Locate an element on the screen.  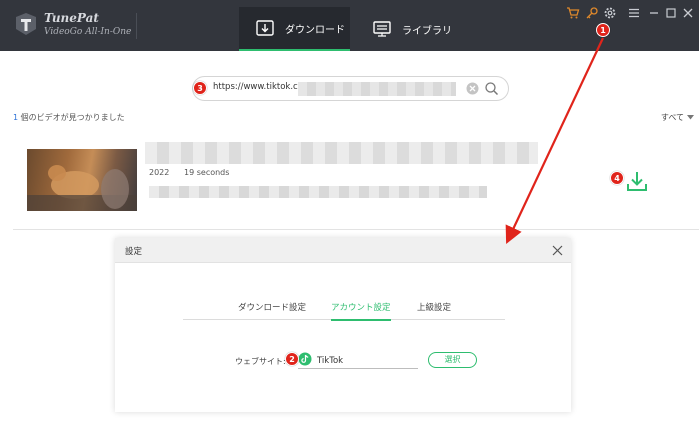
monitor-icon is located at coordinates (382, 29).